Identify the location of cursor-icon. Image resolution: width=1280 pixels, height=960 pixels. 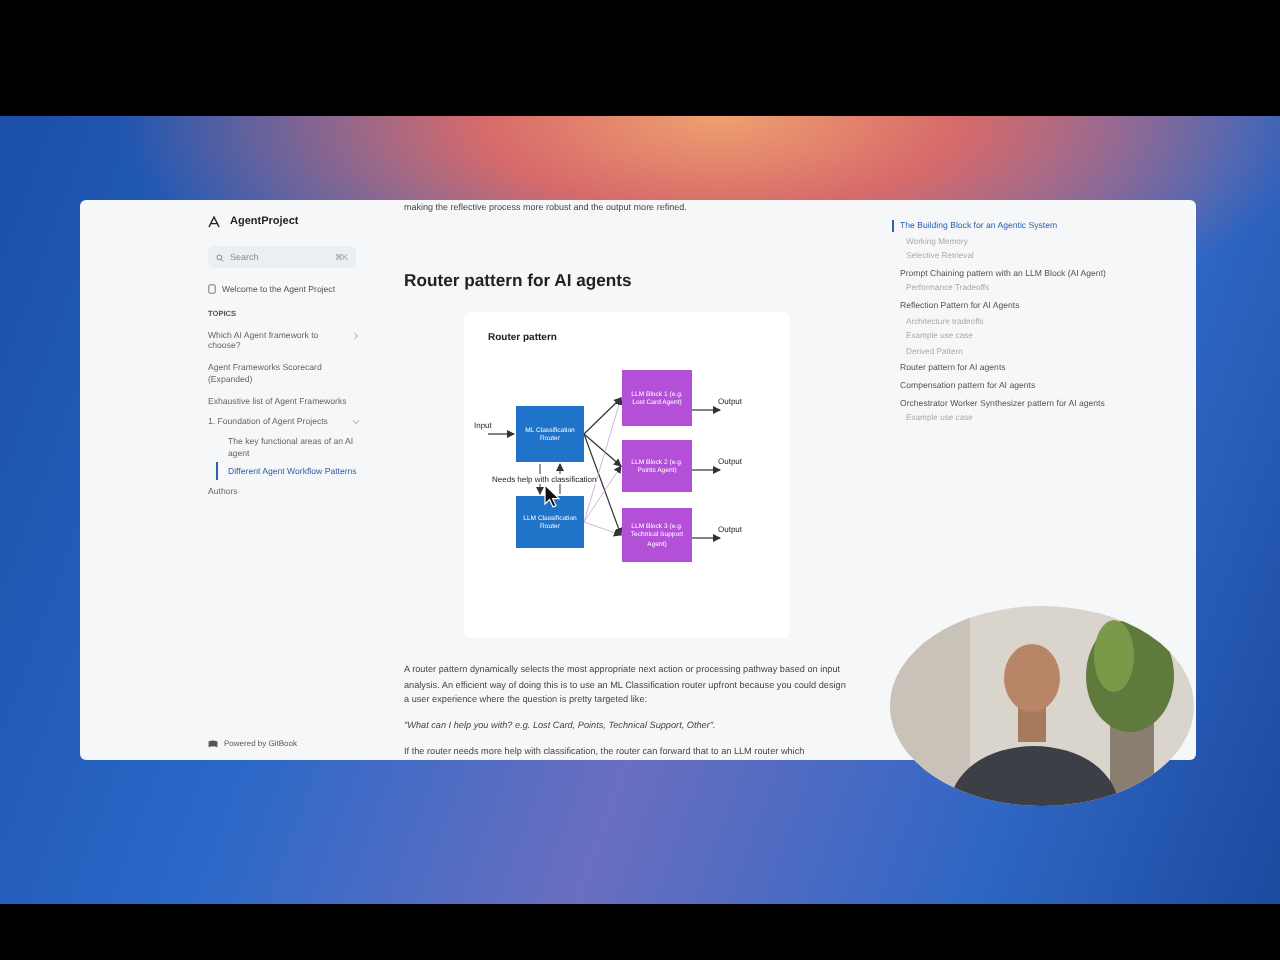
(552, 496).